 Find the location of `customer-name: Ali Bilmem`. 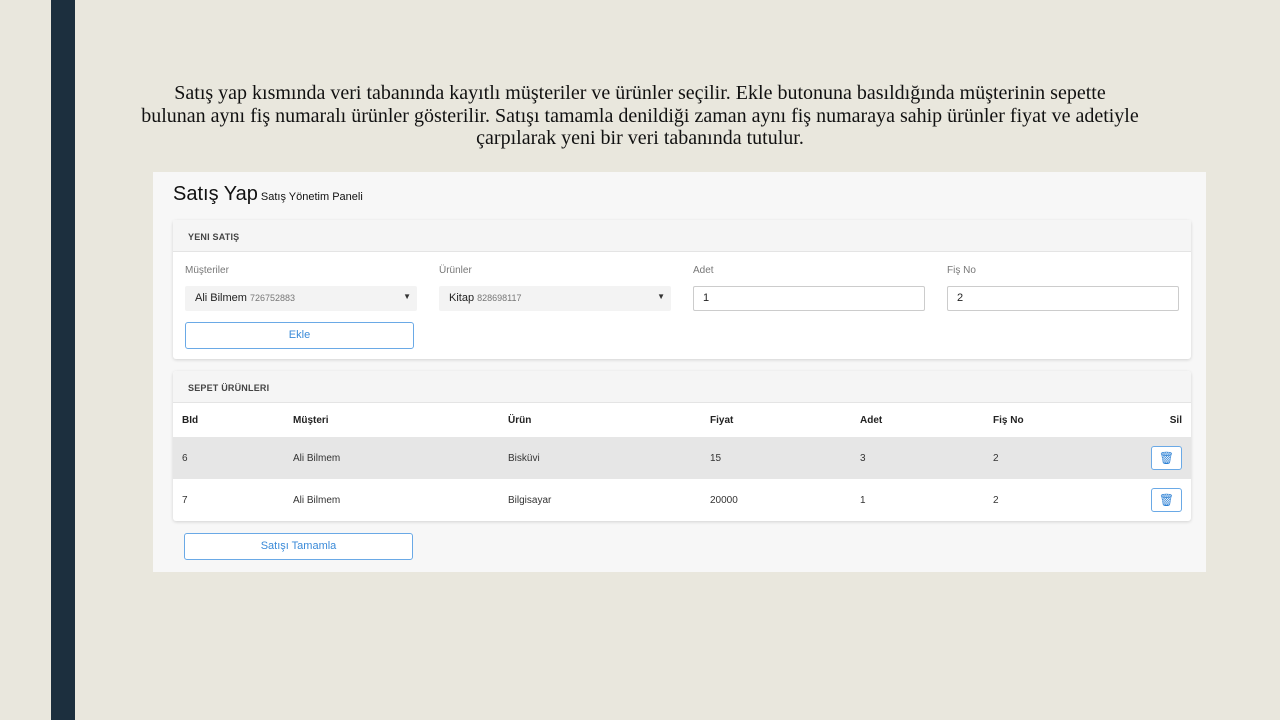

customer-name: Ali Bilmem is located at coordinates (221, 298).